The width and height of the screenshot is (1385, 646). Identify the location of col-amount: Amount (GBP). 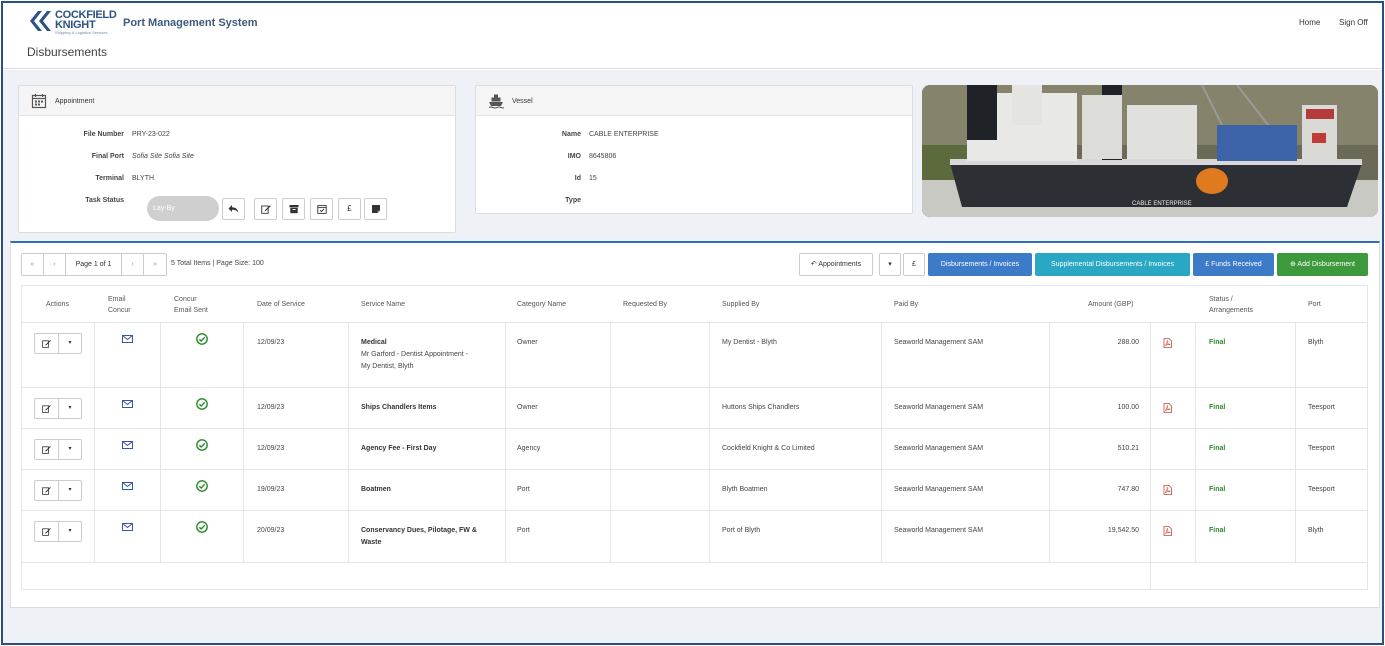
(1111, 304).